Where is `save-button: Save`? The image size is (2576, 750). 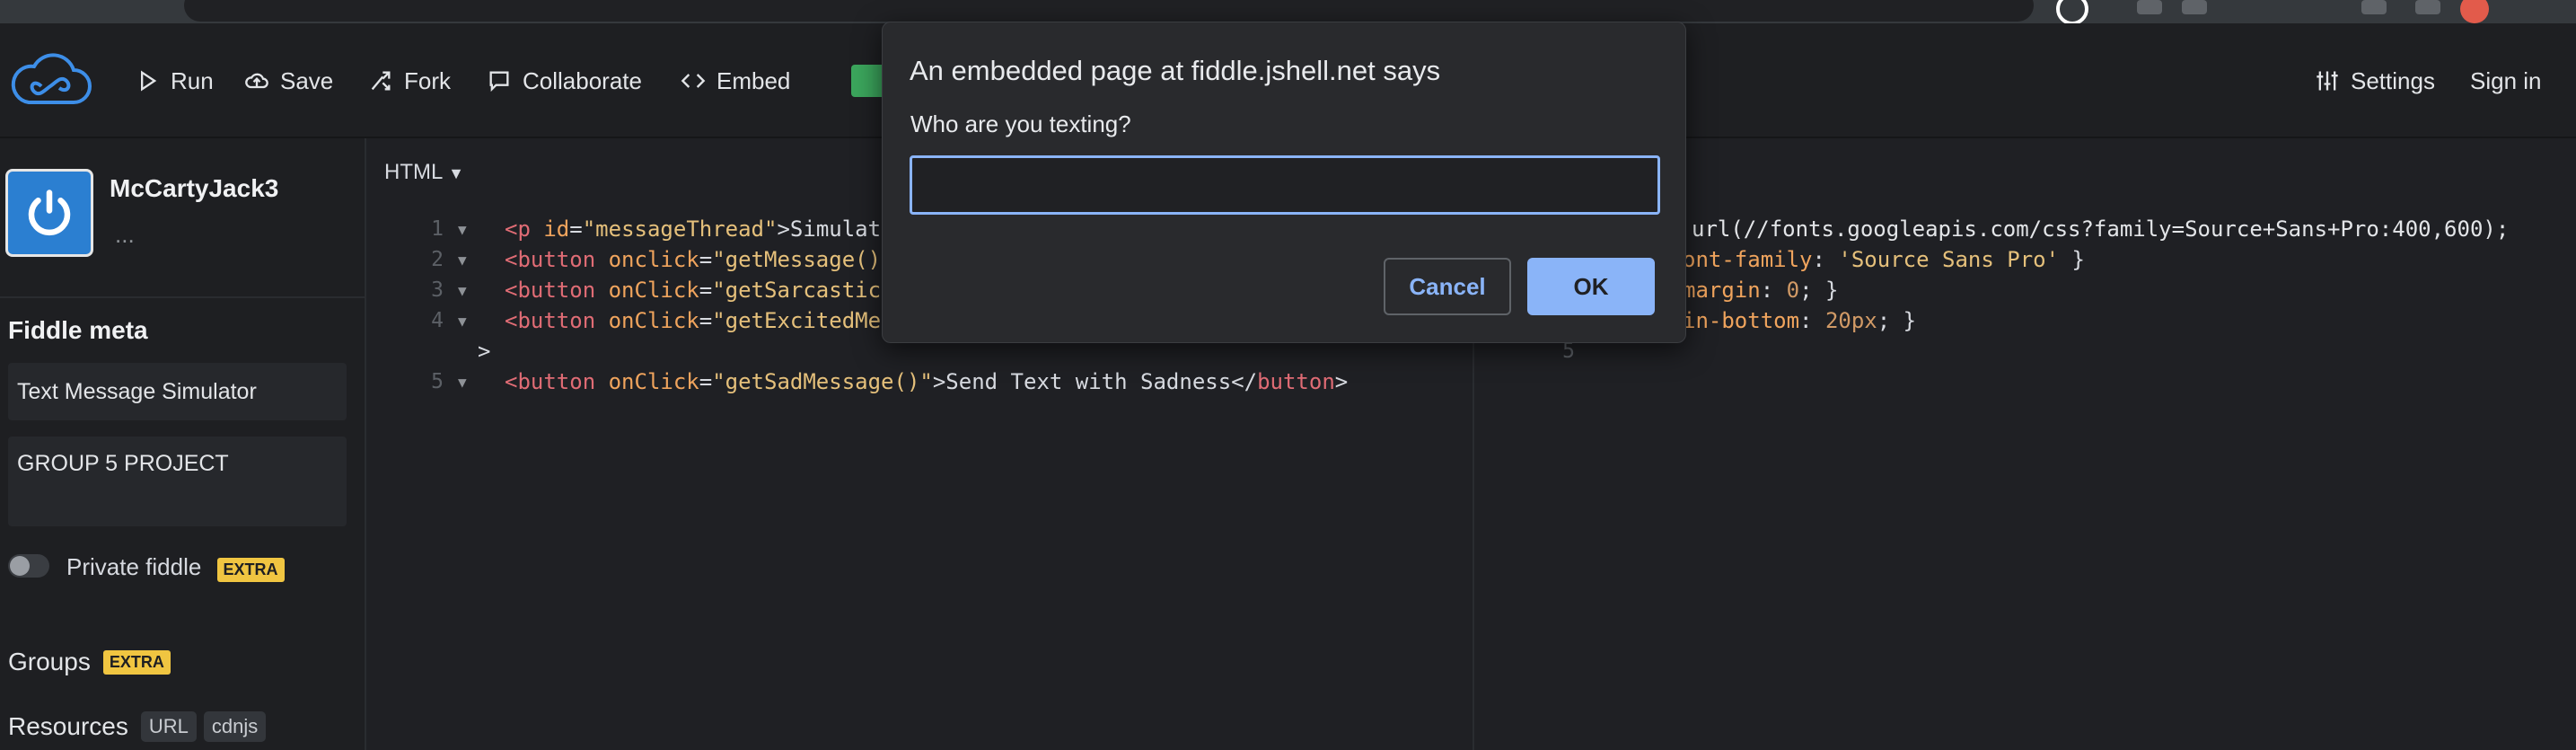 save-button: Save is located at coordinates (288, 81).